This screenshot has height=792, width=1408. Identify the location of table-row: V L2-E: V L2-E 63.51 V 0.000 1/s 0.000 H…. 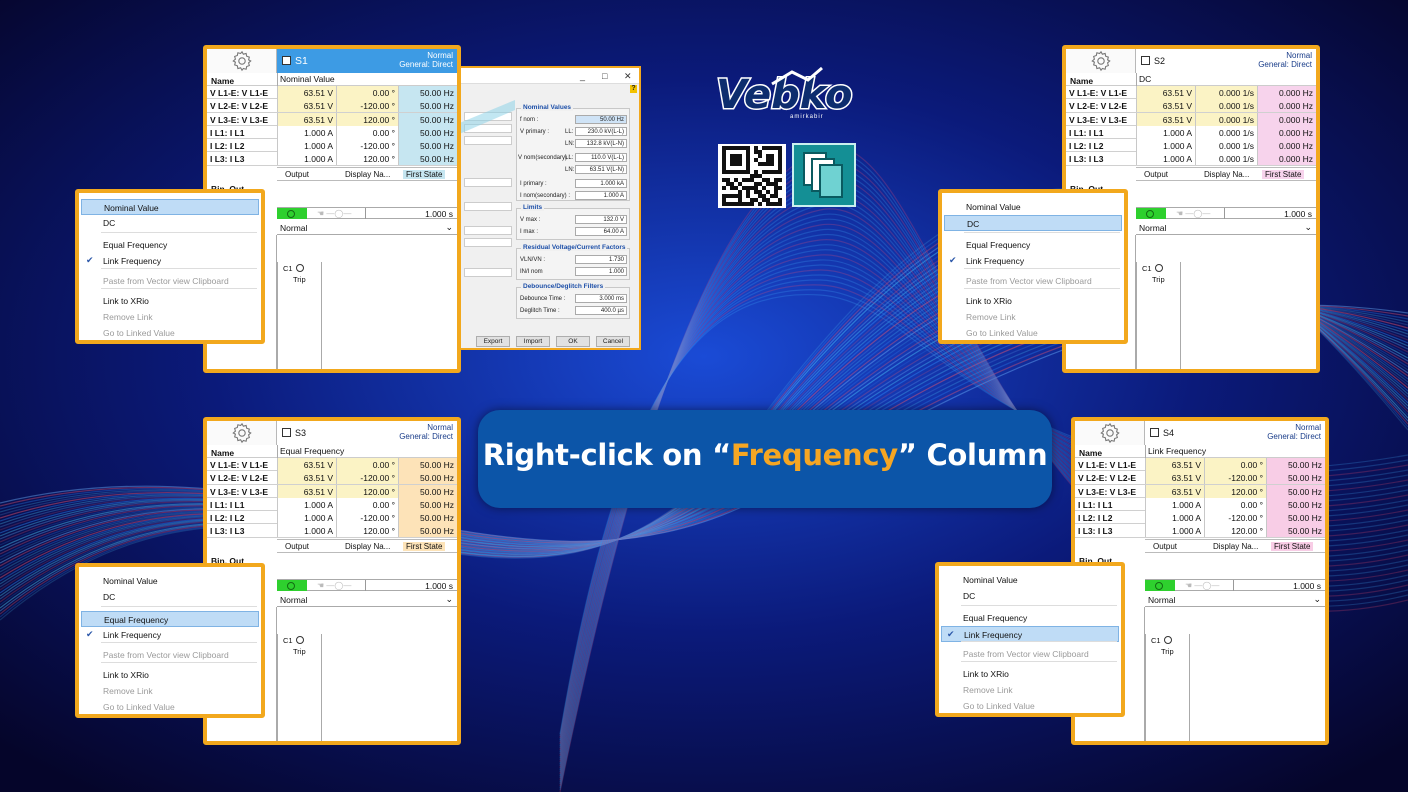
(1191, 106).